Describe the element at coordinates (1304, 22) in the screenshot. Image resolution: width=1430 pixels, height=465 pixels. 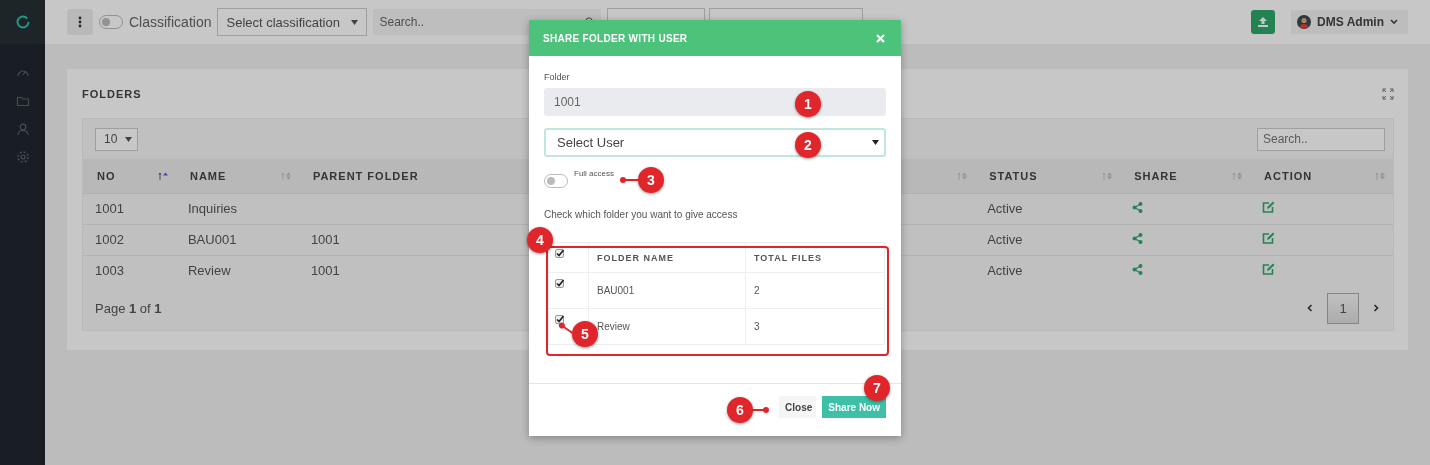
I see `avatar-icon` at that location.